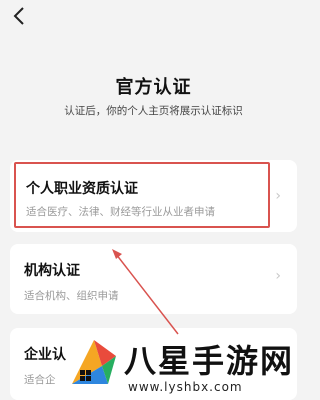 The width and height of the screenshot is (320, 400). I want to click on watermark: 八星手游网 www.lyshbx.com, so click(185, 366).